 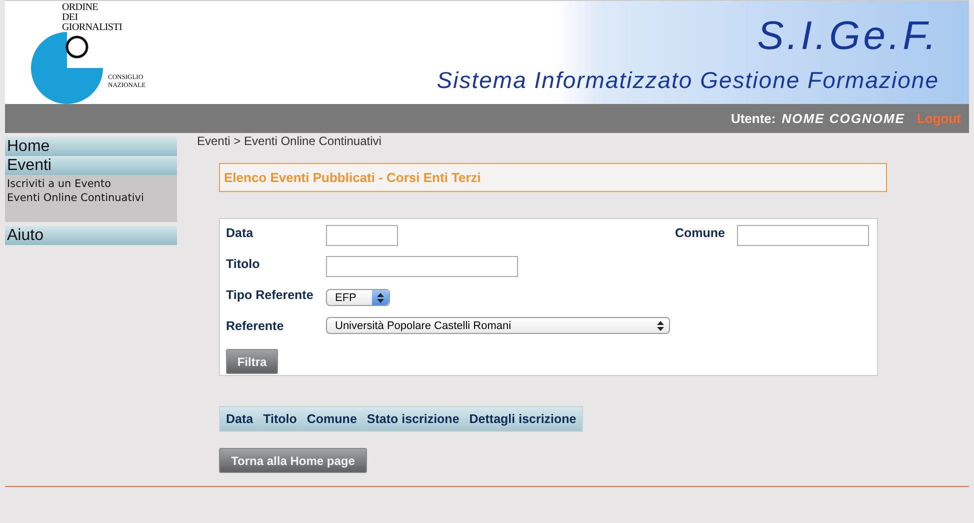 What do you see at coordinates (91, 165) in the screenshot?
I see `sidebar-item: Eventi` at bounding box center [91, 165].